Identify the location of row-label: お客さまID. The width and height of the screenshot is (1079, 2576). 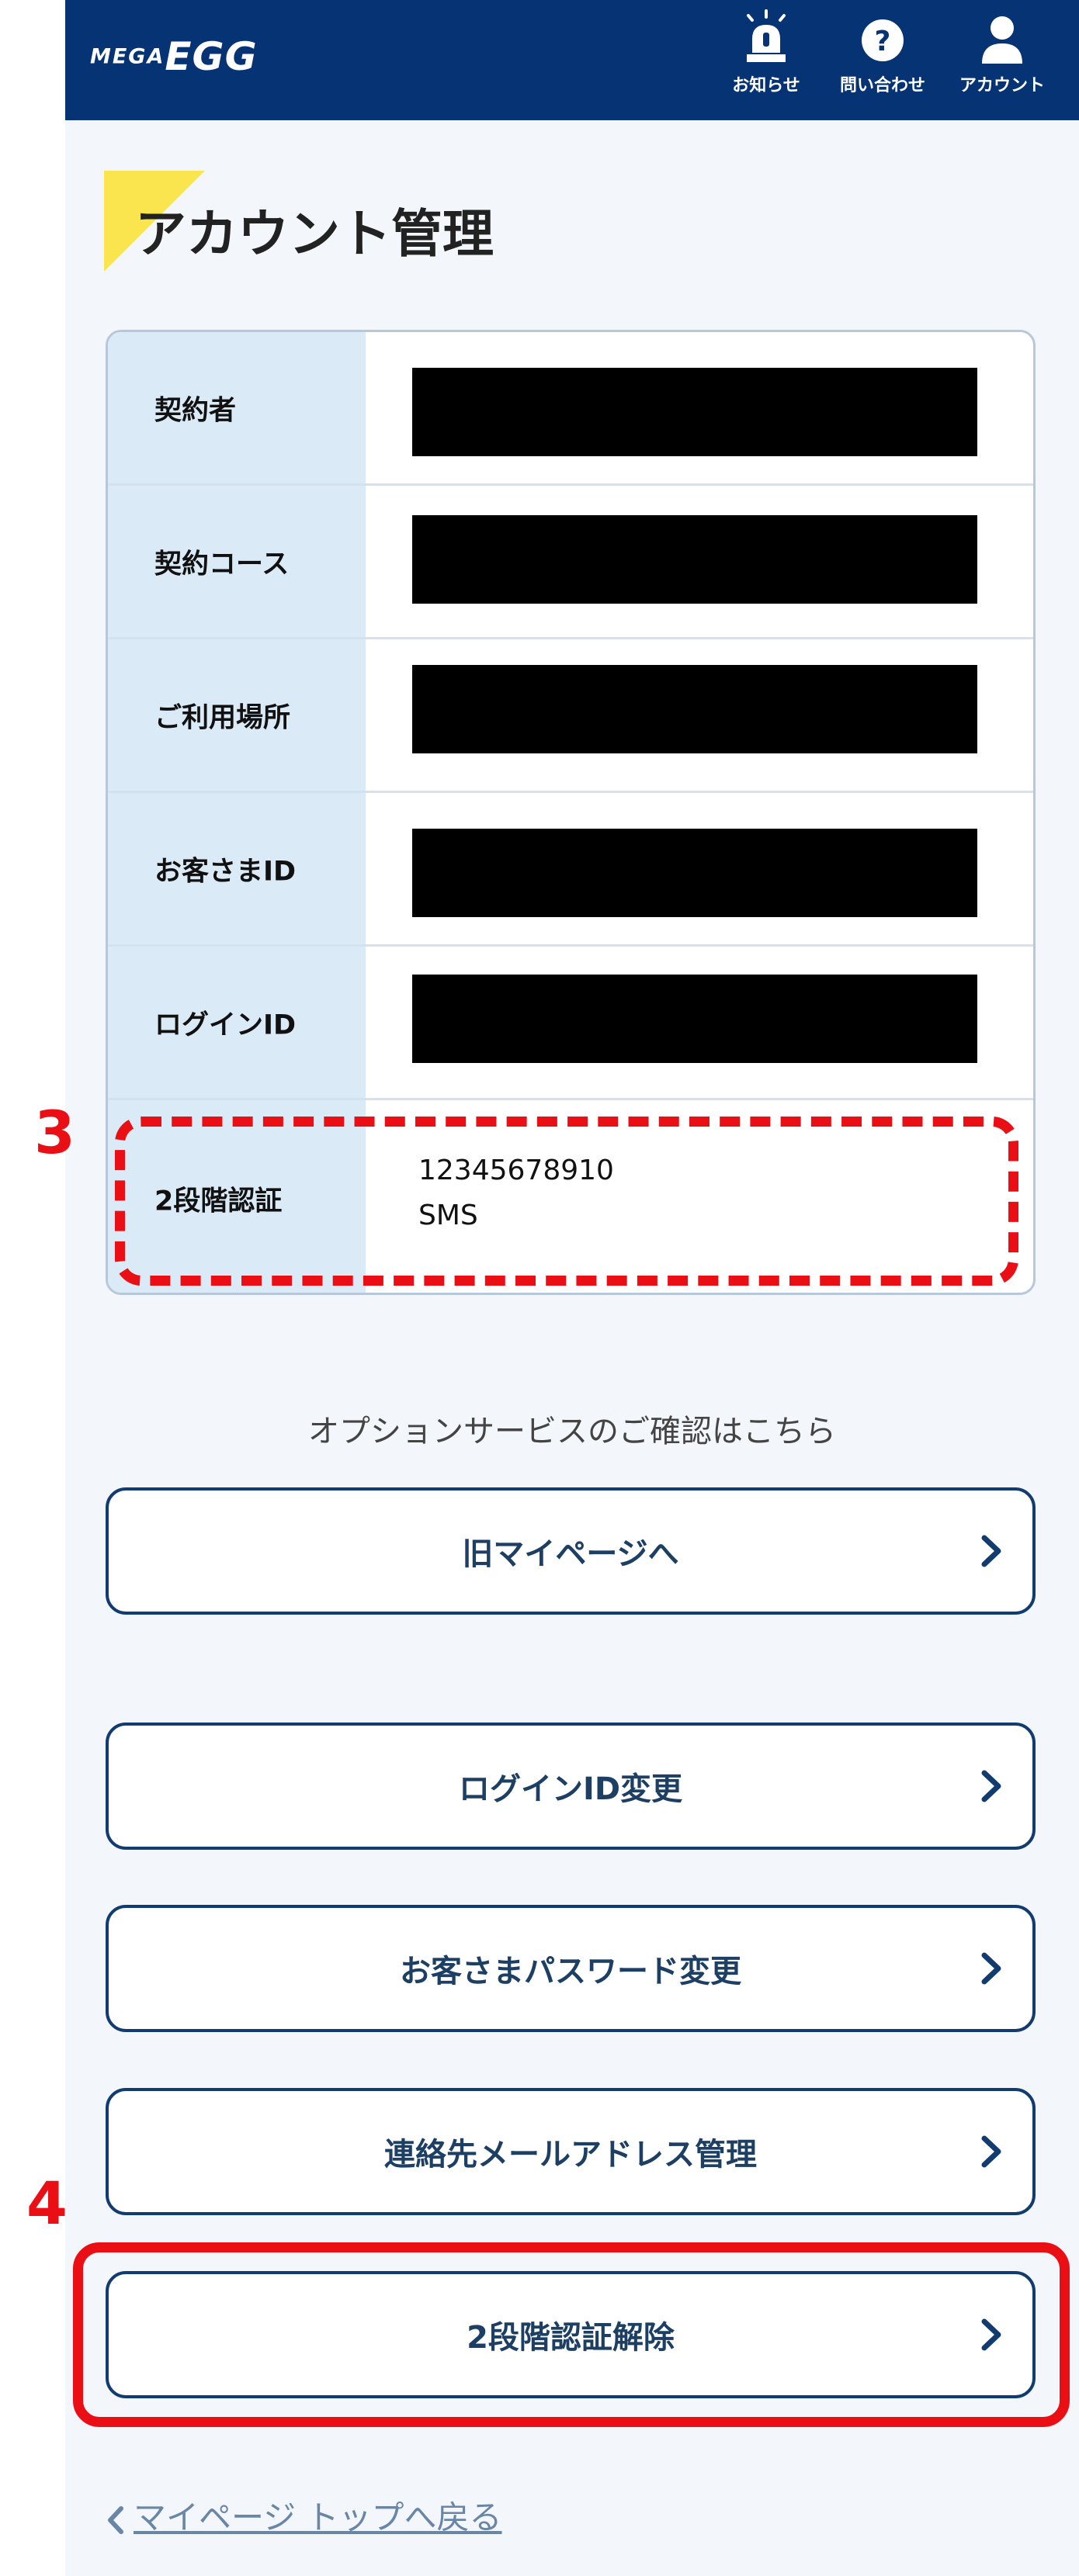
(225, 871).